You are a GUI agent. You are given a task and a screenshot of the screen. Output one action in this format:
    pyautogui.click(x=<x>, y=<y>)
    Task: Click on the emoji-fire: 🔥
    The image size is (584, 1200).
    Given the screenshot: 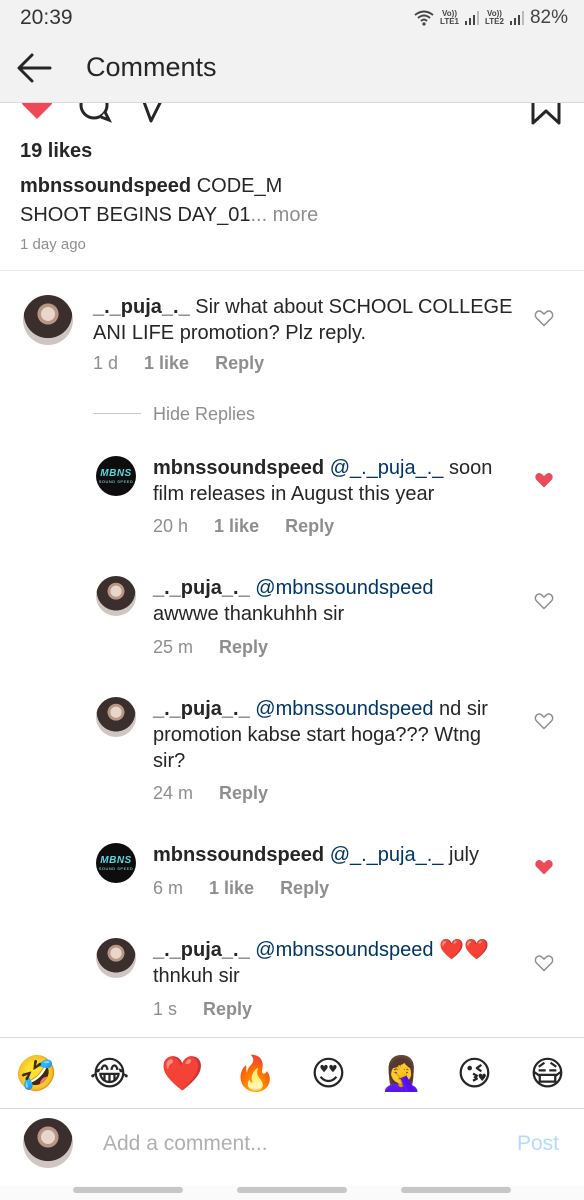 What is the action you would take?
    pyautogui.click(x=256, y=1074)
    